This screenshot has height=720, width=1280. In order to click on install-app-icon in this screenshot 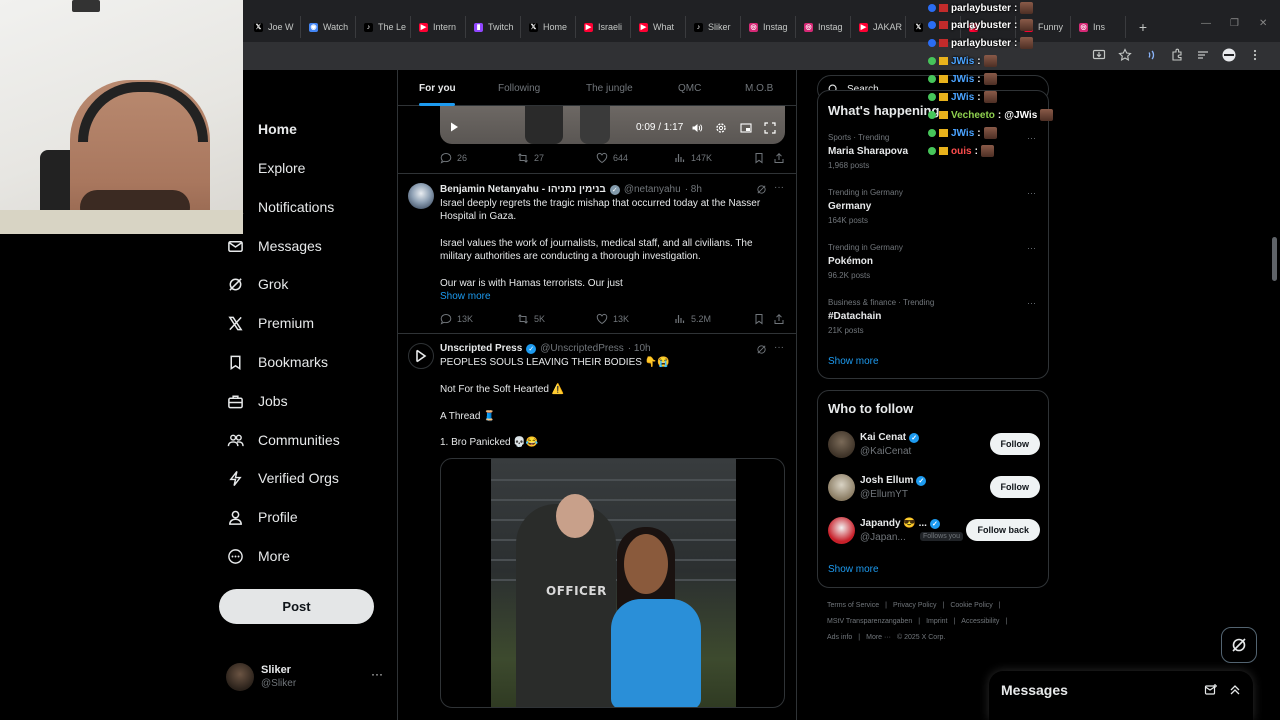, I will do `click(1099, 55)`.